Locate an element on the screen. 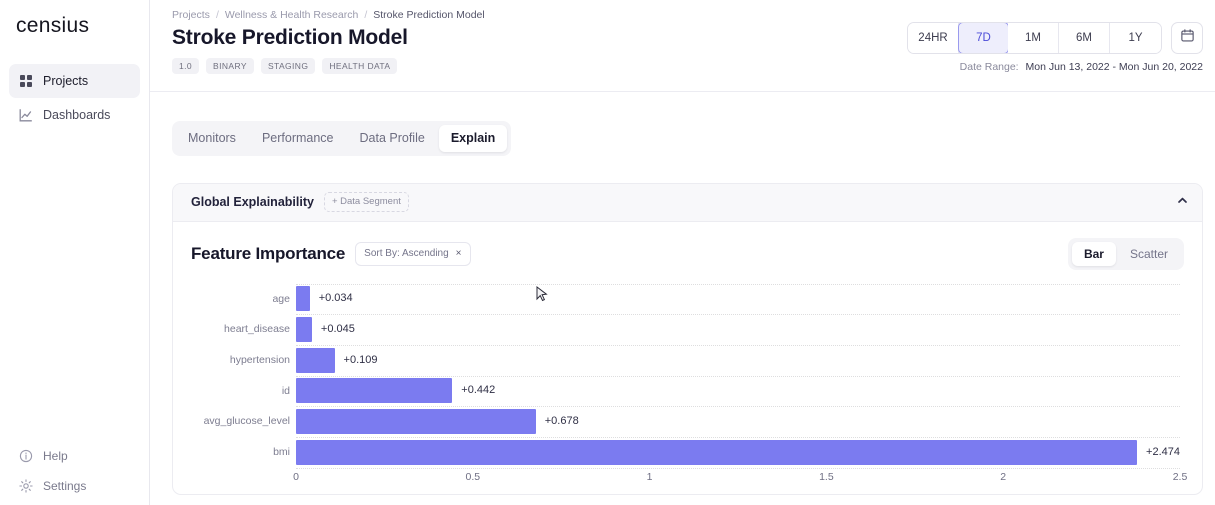 This screenshot has width=1215, height=505. chart-x-axis: 0 0.5 1 1.5 2 2.5 is located at coordinates (740, 481).